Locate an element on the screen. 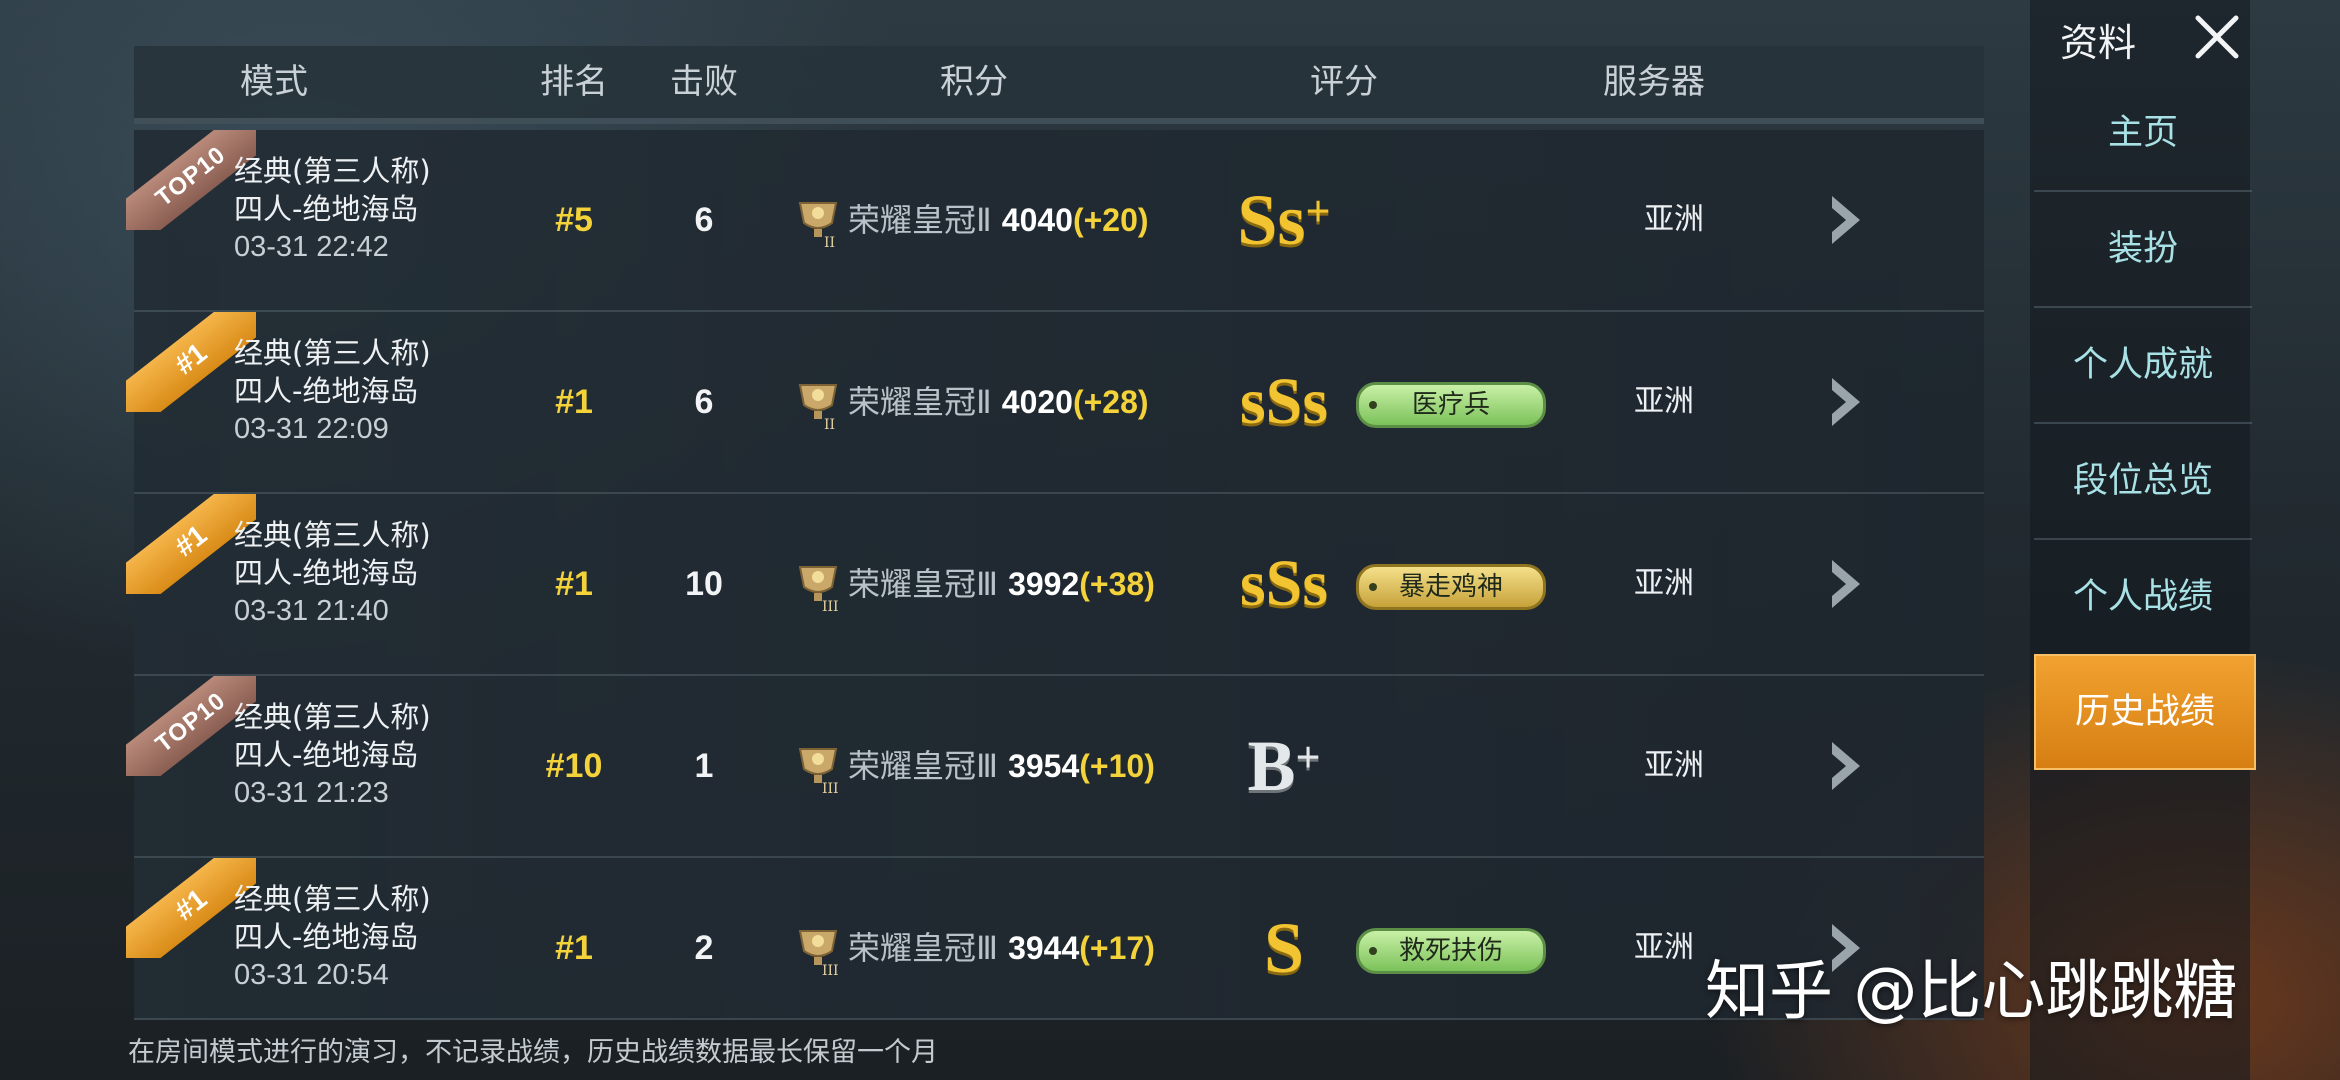 Image resolution: width=2340 pixels, height=1080 pixels. match-rank: #10 is located at coordinates (574, 766).